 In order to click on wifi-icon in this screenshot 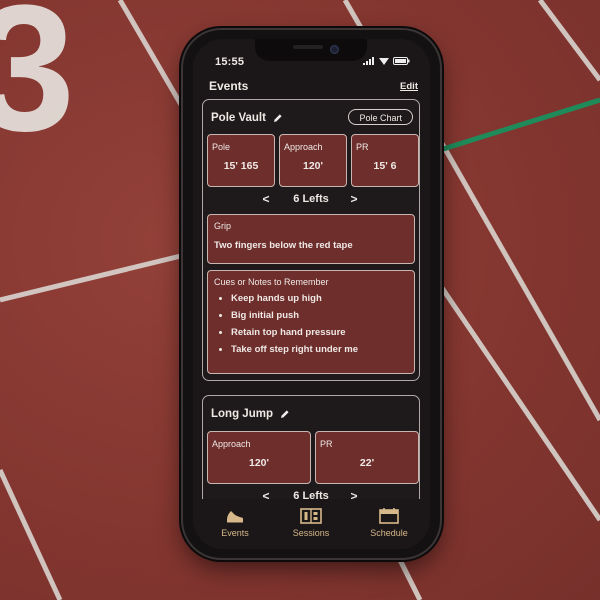, I will do `click(384, 61)`.